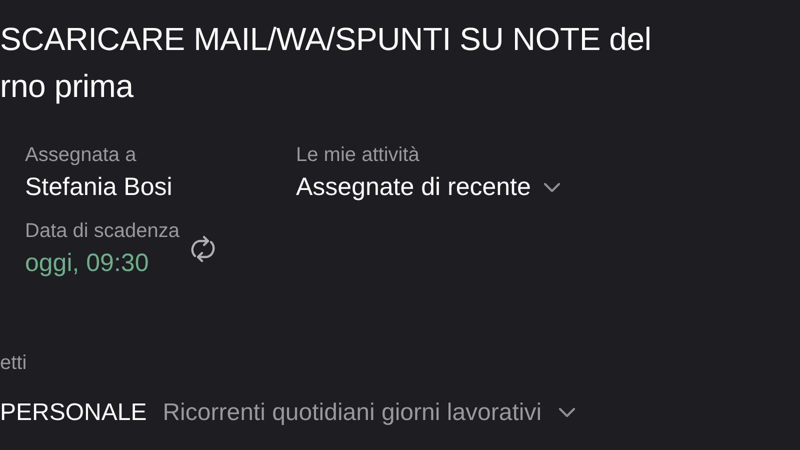  I want to click on due-date: oggi, 09:30, so click(87, 263).